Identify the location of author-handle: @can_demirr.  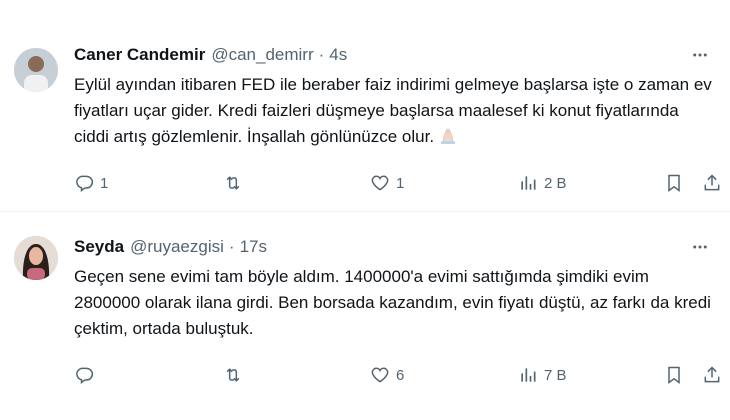
(262, 55).